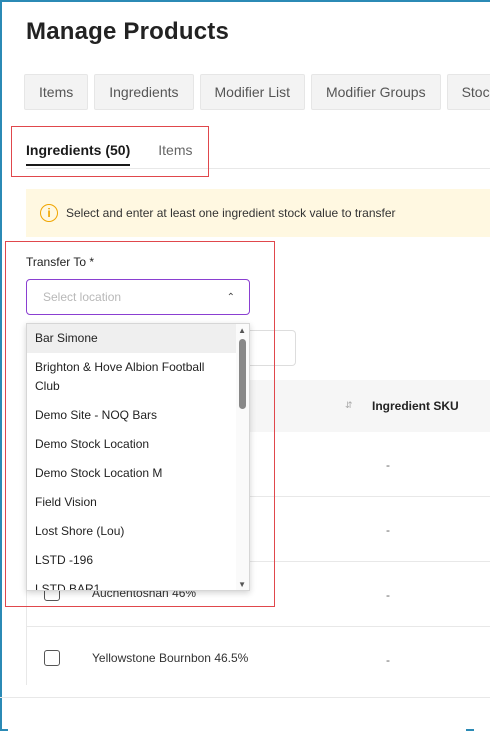 This screenshot has height=731, width=490. Describe the element at coordinates (49, 213) in the screenshot. I see `info-icon: i` at that location.